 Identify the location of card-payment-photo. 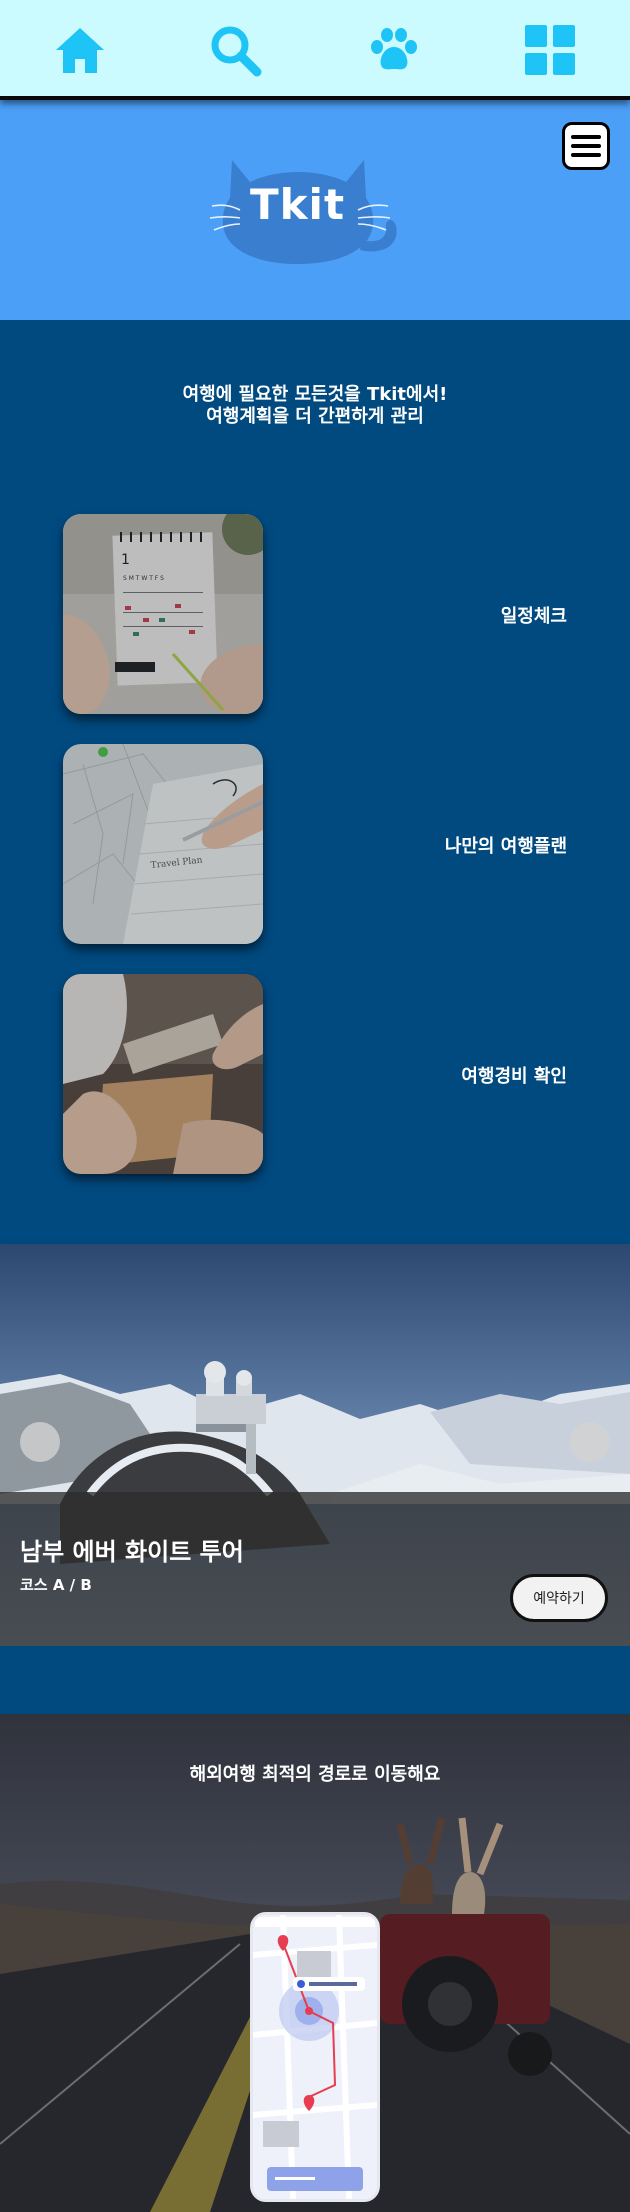
(163, 1074).